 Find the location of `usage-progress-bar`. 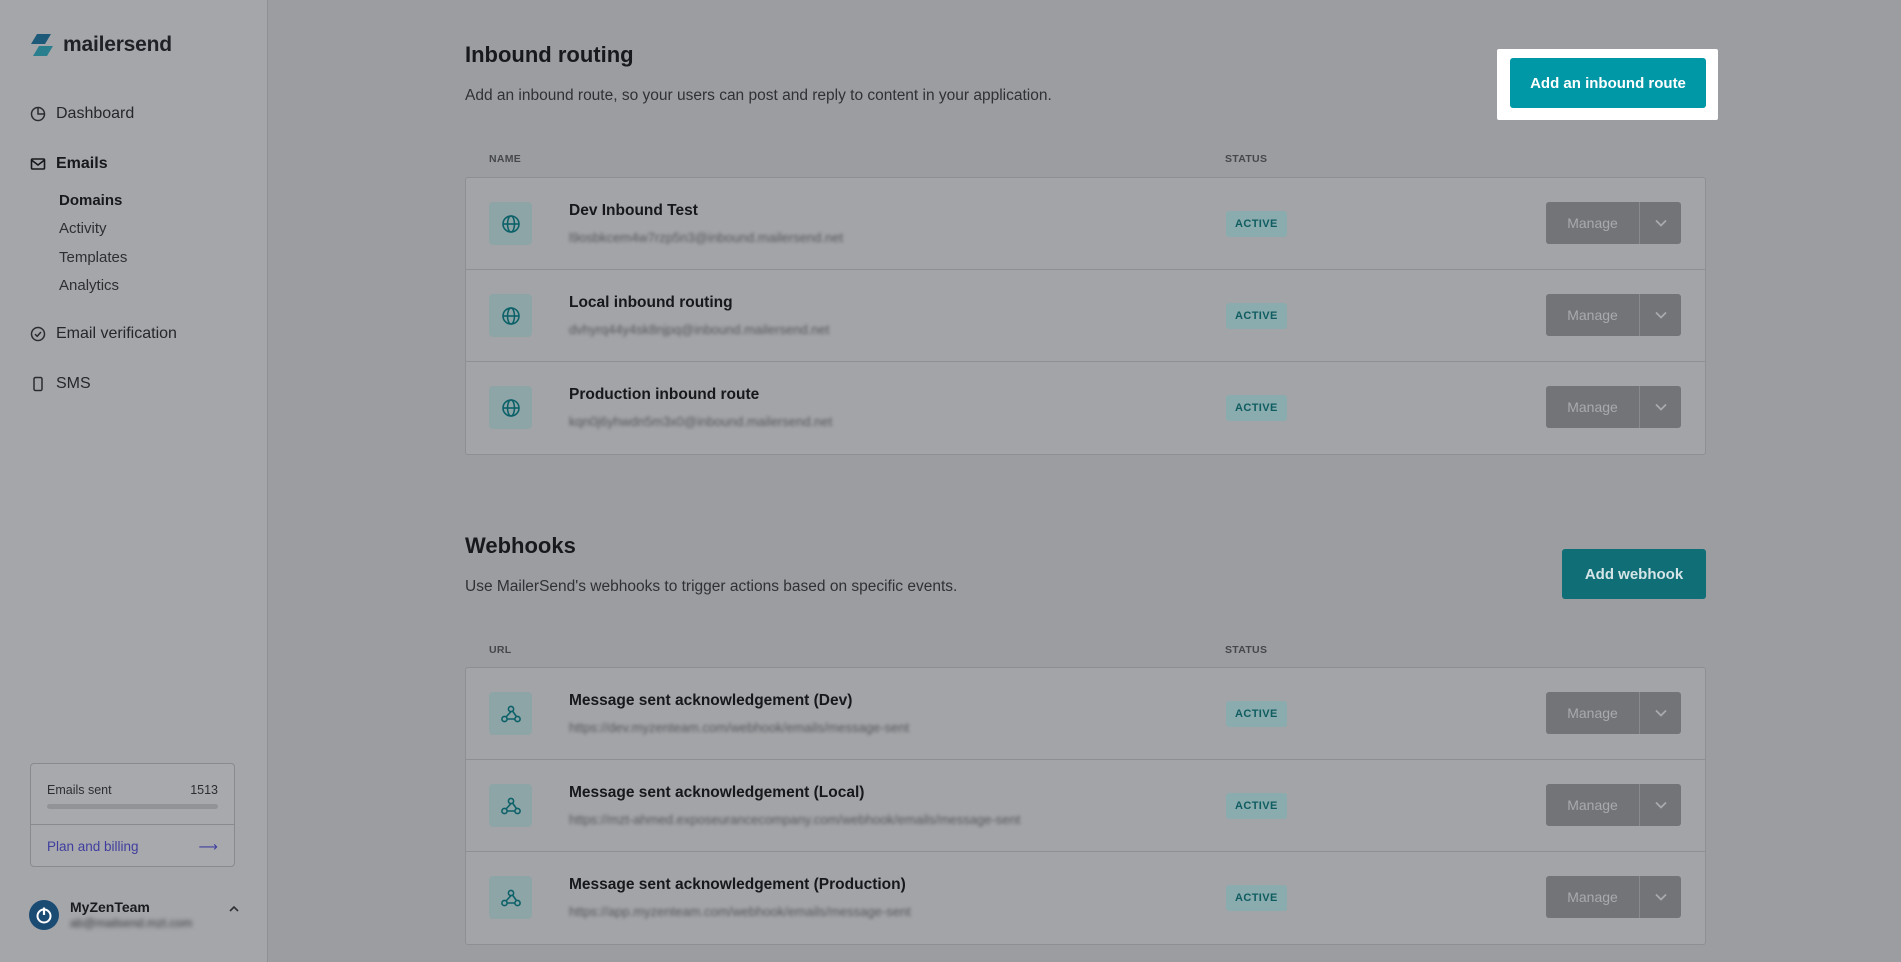

usage-progress-bar is located at coordinates (132, 806).